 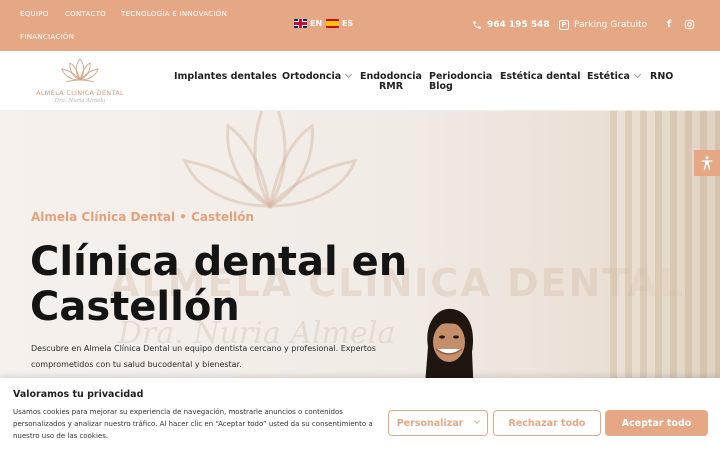 What do you see at coordinates (332, 23) in the screenshot?
I see `spain-flag-icon` at bounding box center [332, 23].